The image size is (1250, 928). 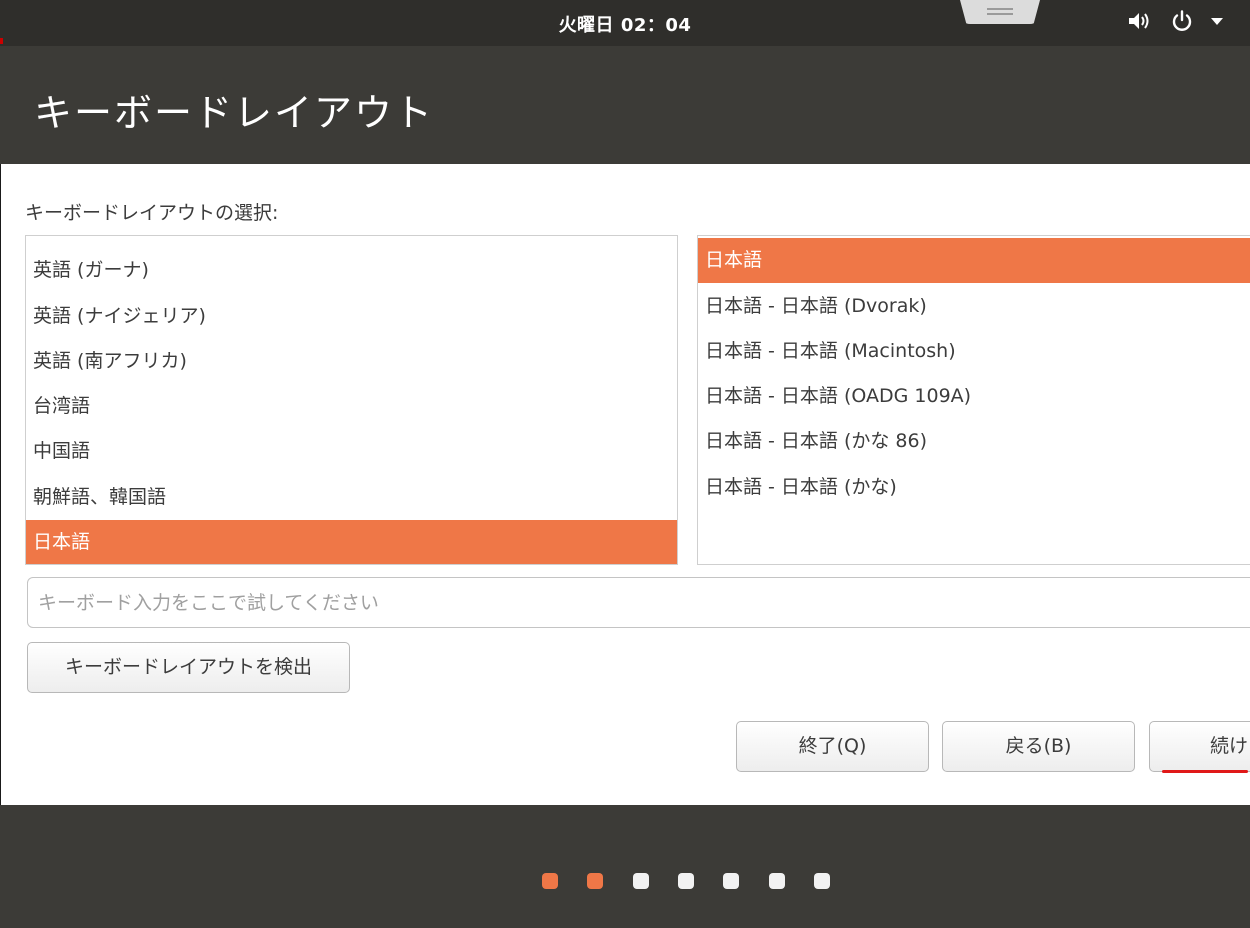 I want to click on back-button: 戻る(B), so click(x=1038, y=746).